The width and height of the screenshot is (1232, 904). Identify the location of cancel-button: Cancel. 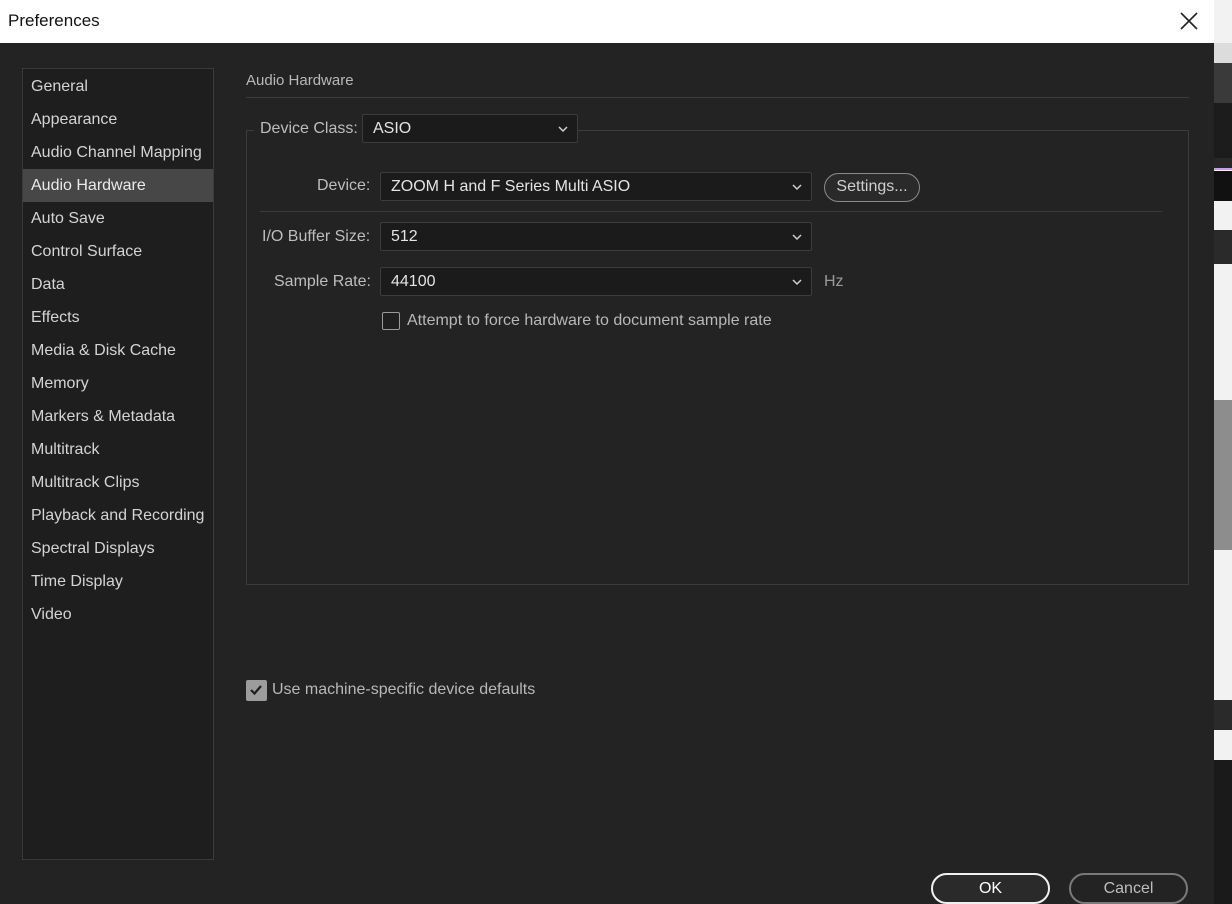
(1128, 888).